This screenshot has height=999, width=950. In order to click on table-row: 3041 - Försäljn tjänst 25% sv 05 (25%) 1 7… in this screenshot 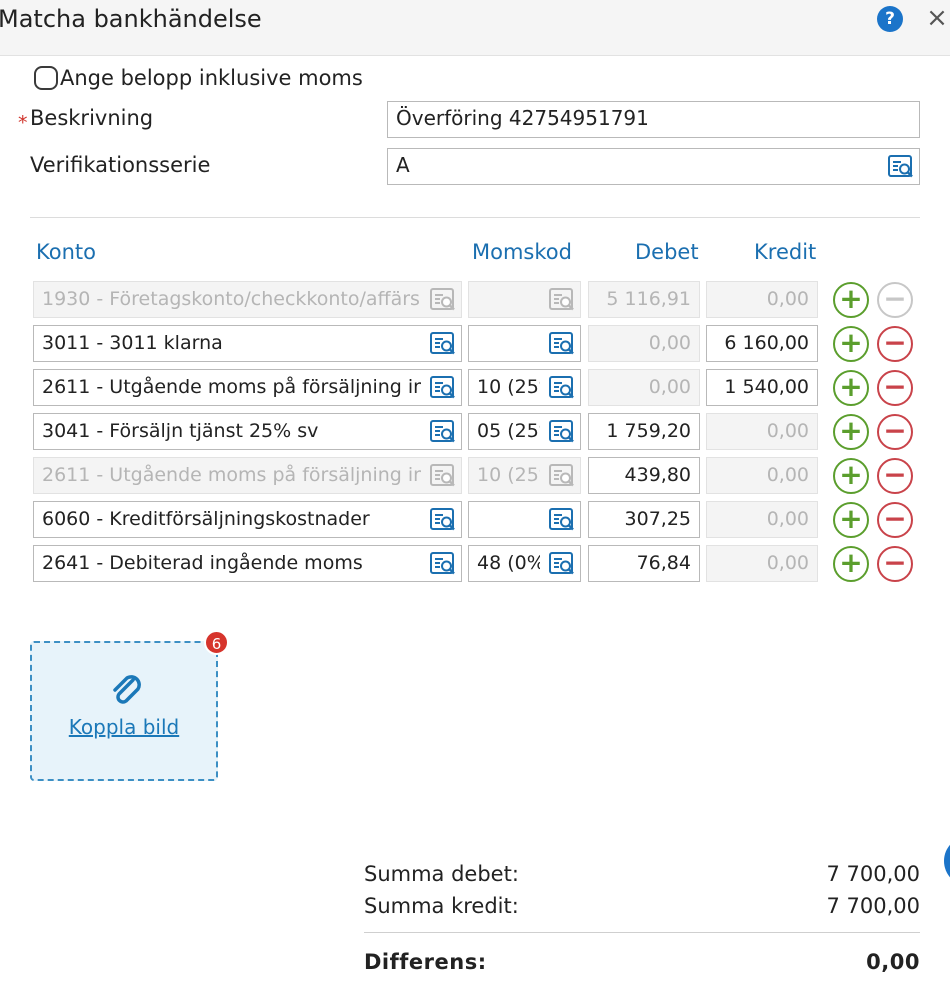, I will do `click(475, 433)`.